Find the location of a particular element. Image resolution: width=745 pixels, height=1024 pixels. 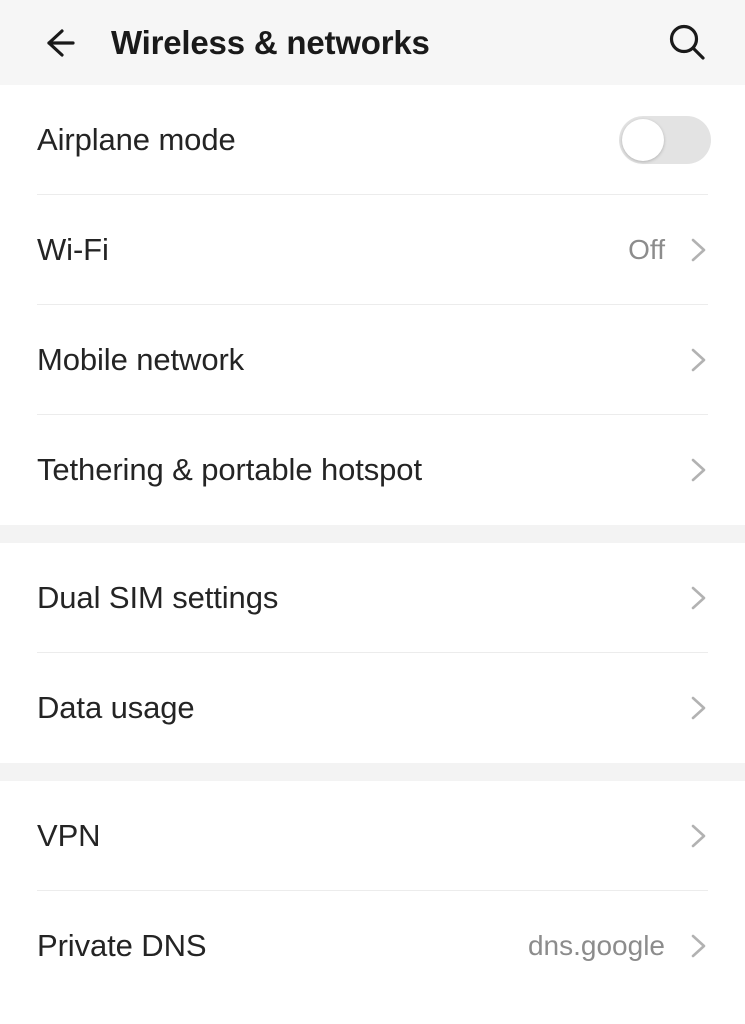

back-button is located at coordinates (58, 43).